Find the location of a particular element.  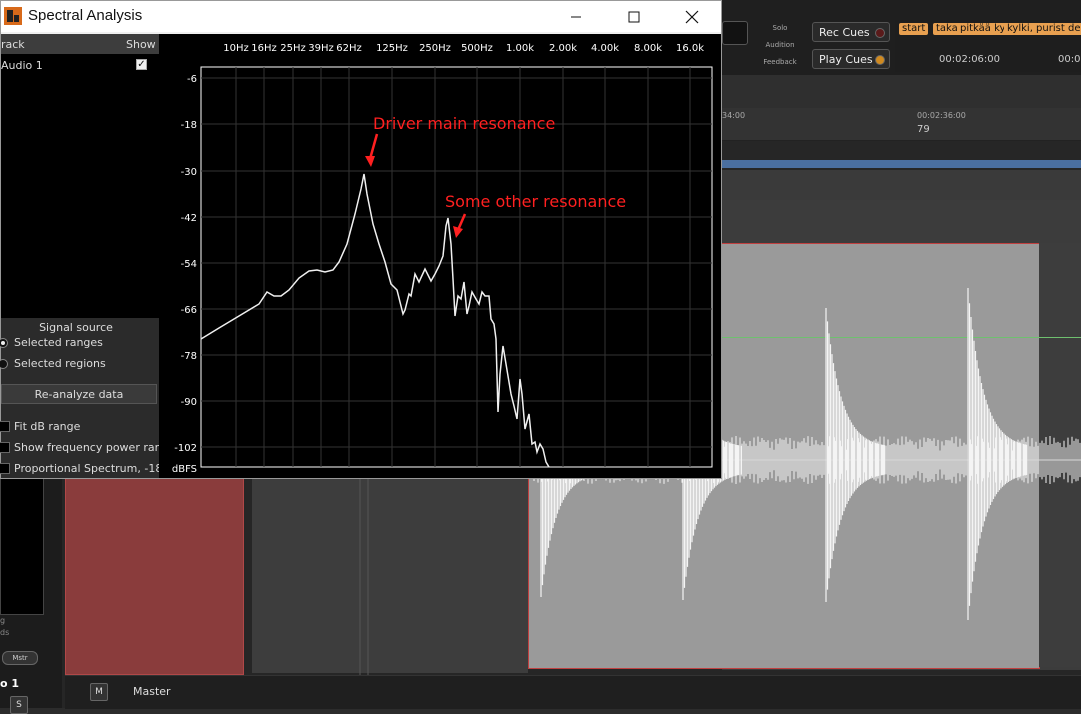

annotation-other-resonance: Some other resonance is located at coordinates (535, 215).